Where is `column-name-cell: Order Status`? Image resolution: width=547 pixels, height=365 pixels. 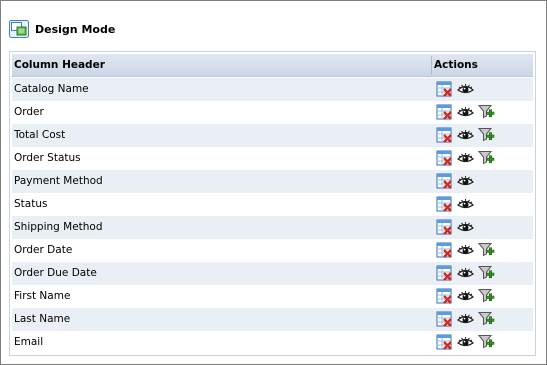
column-name-cell: Order Status is located at coordinates (47, 158).